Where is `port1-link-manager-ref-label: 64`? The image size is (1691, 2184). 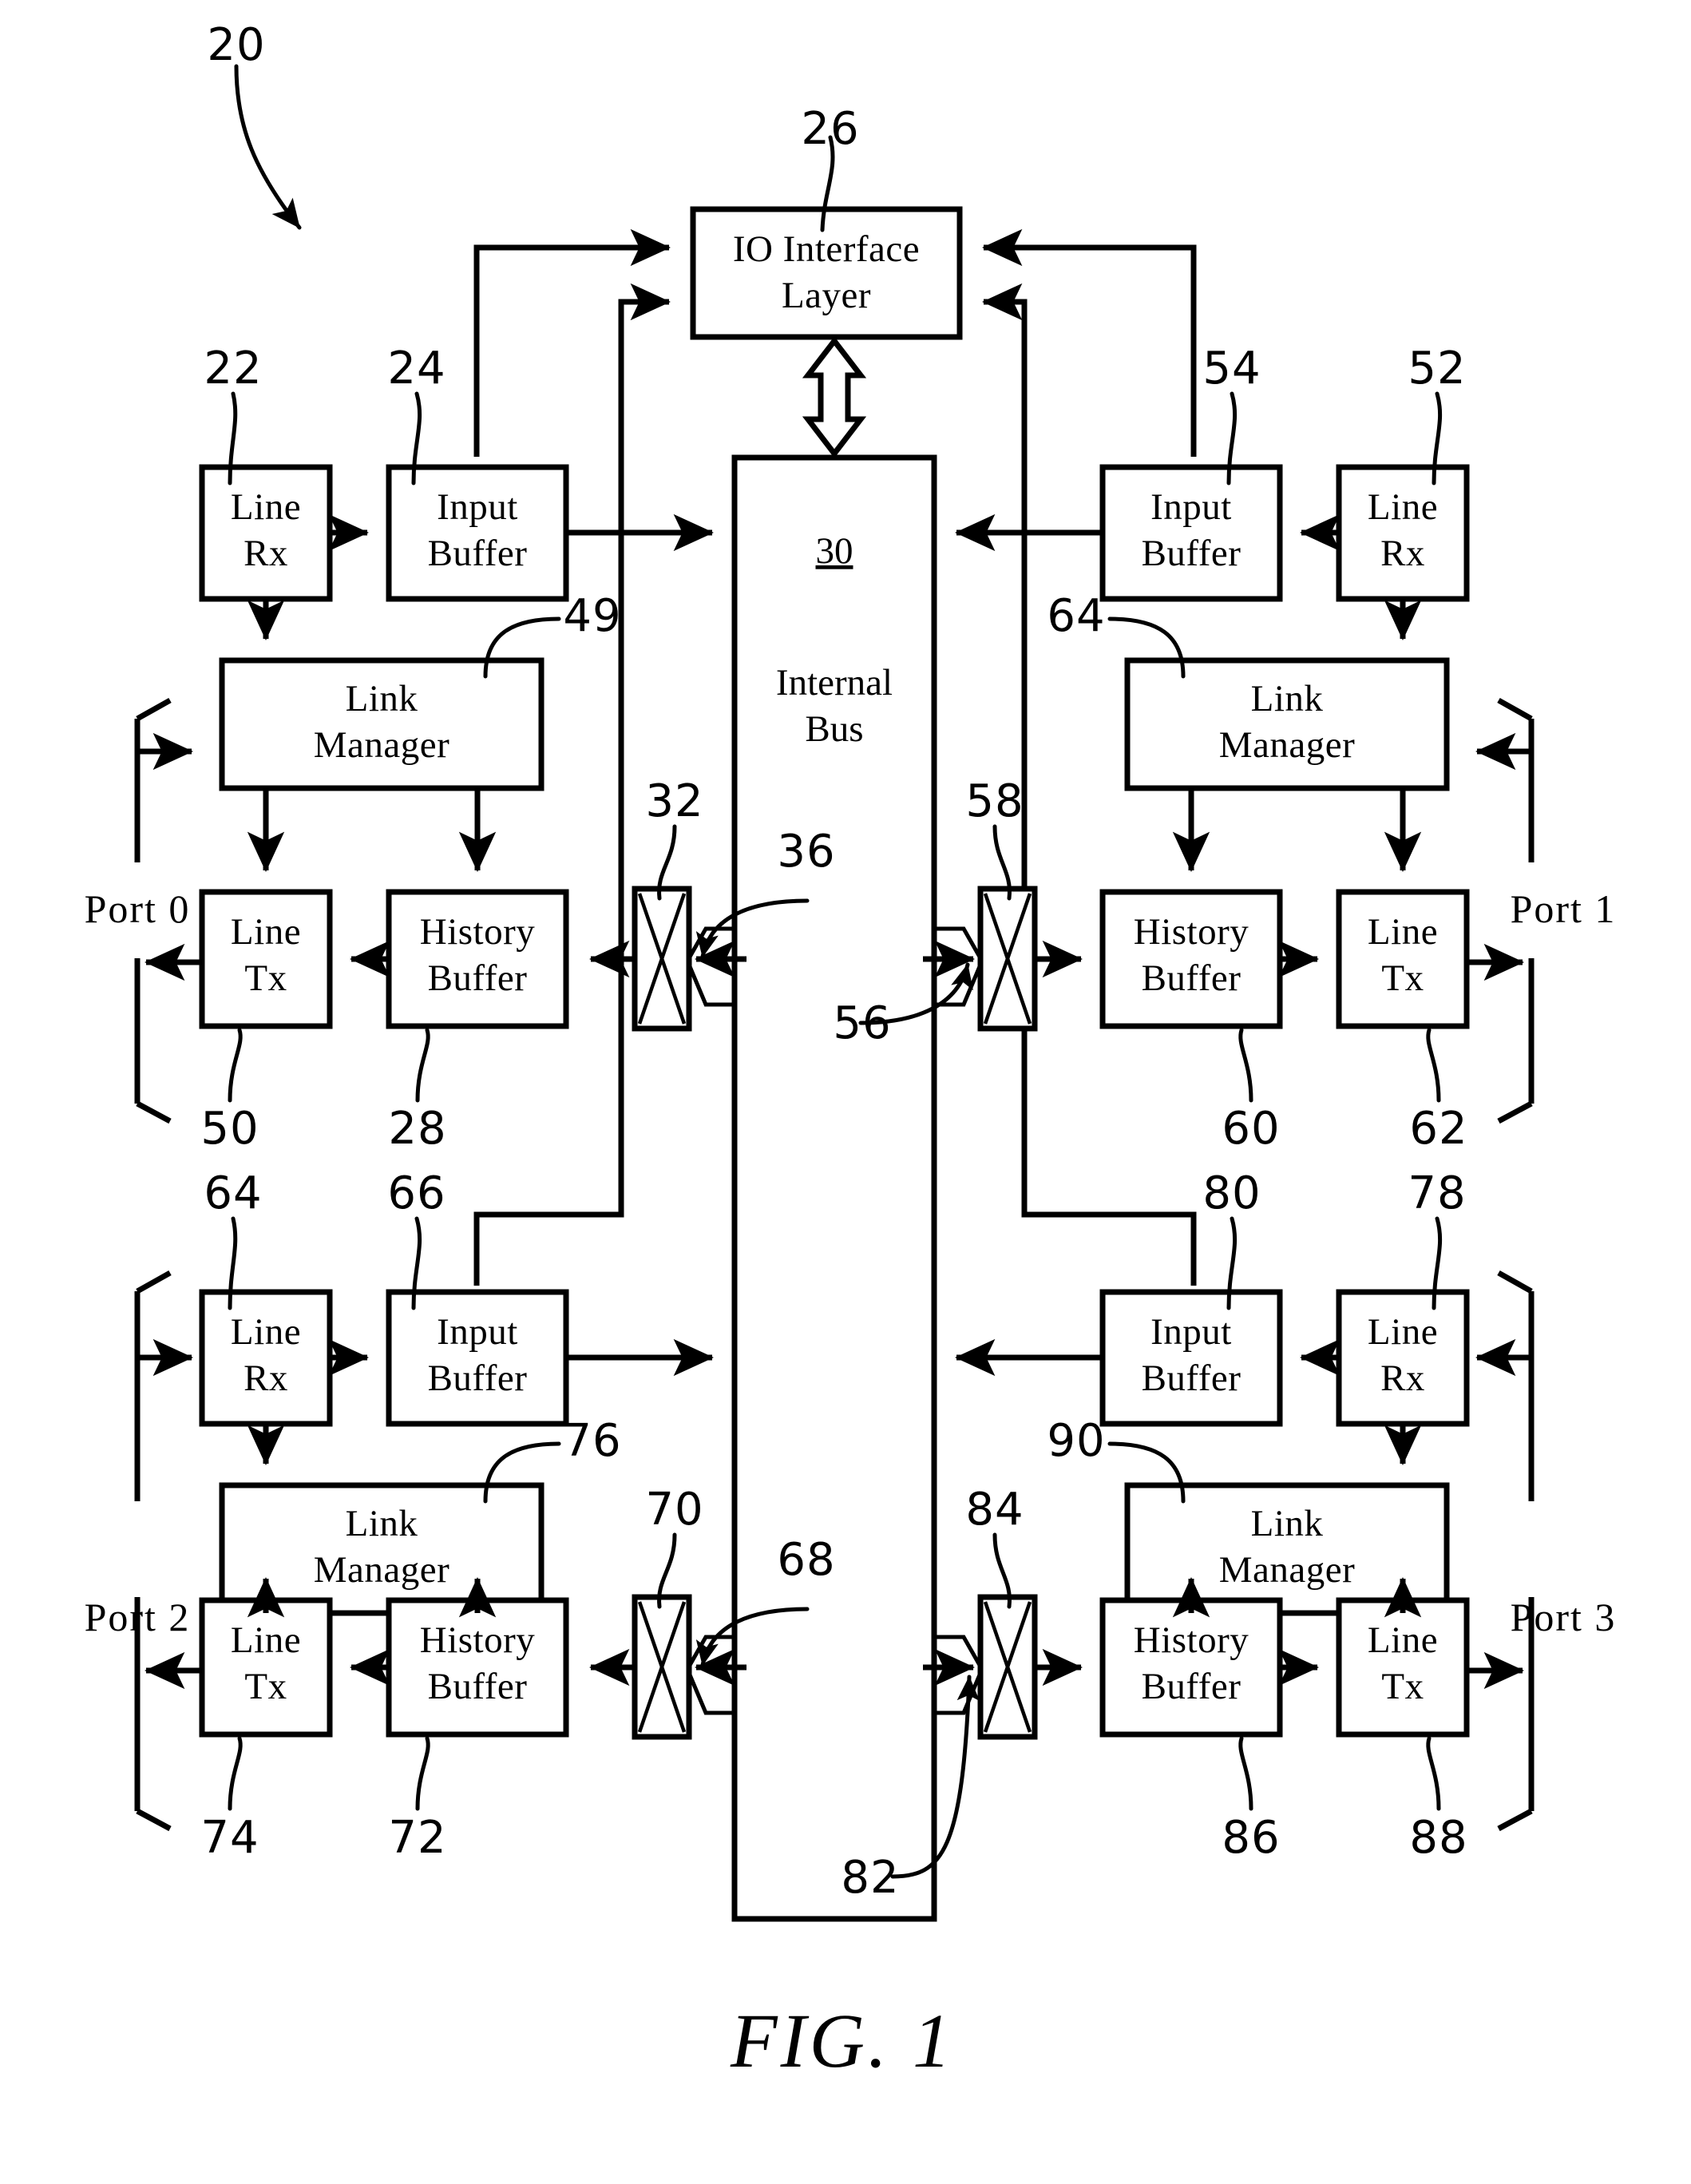
port1-link-manager-ref-label: 64 is located at coordinates (1076, 616).